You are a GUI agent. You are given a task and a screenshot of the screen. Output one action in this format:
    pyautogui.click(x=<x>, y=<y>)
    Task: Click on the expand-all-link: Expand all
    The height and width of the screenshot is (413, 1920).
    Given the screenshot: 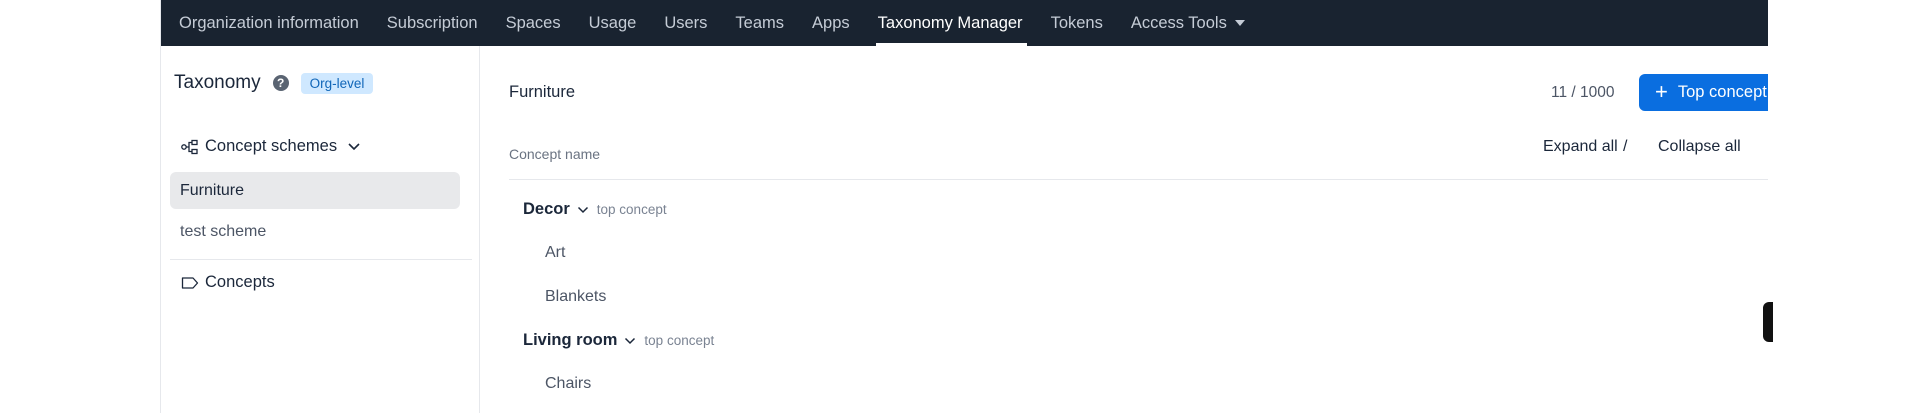 What is the action you would take?
    pyautogui.click(x=1580, y=147)
    